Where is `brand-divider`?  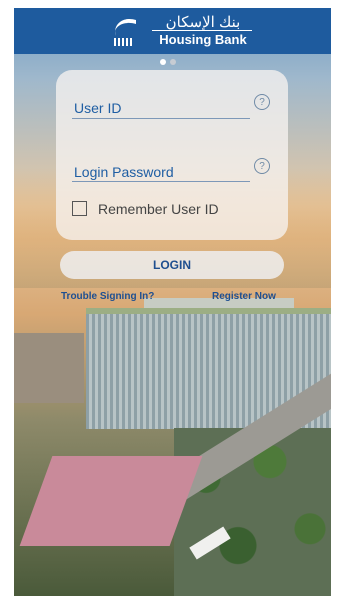 brand-divider is located at coordinates (202, 30).